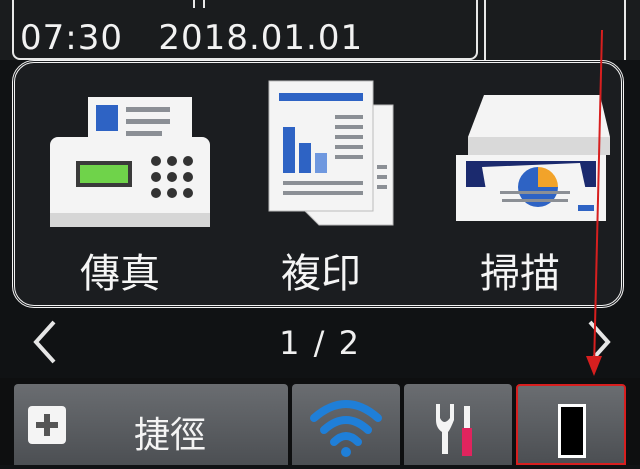 Image resolution: width=640 pixels, height=469 pixels. I want to click on status-bar: 07:30 2018.01.01, so click(320, 30).